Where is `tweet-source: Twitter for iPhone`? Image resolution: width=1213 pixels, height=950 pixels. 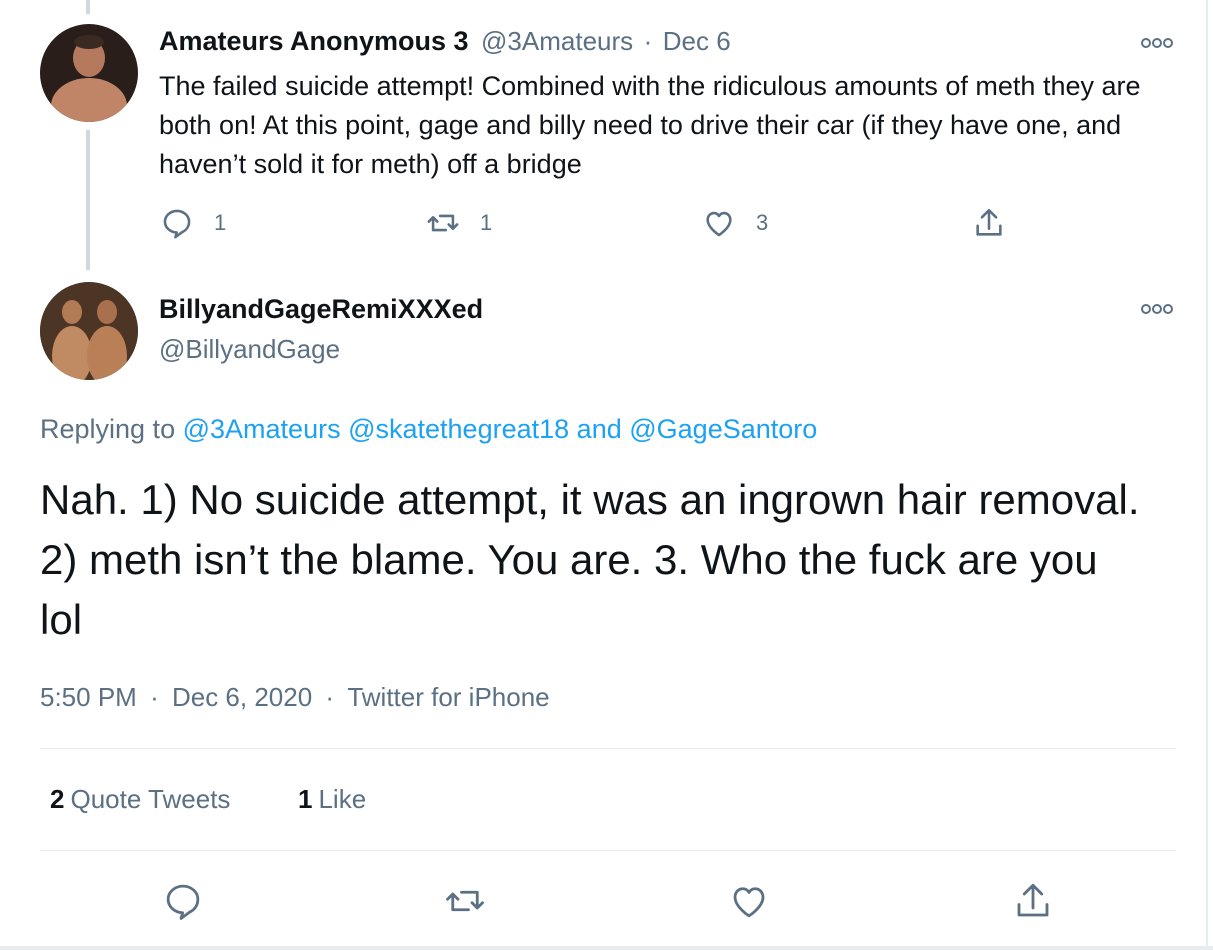 tweet-source: Twitter for iPhone is located at coordinates (448, 697).